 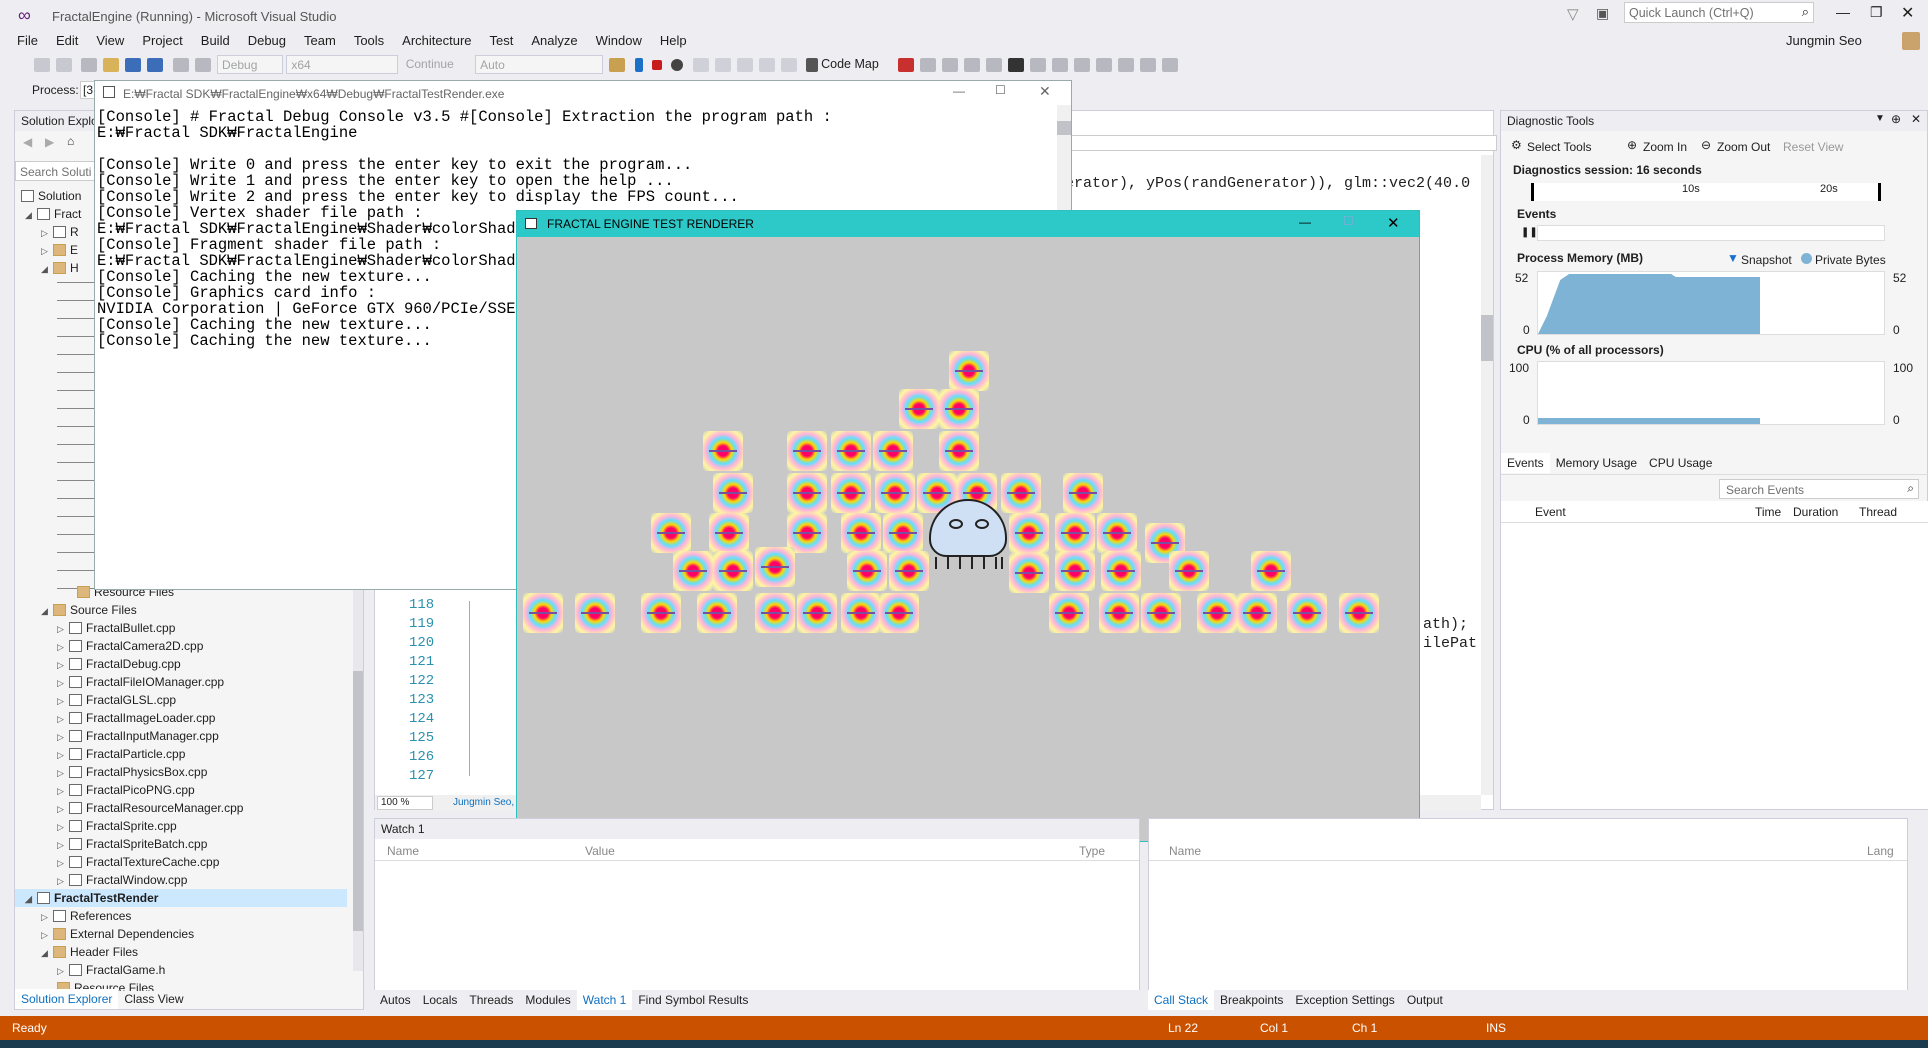 I want to click on renderer-close-button: ✕, so click(x=1393, y=223).